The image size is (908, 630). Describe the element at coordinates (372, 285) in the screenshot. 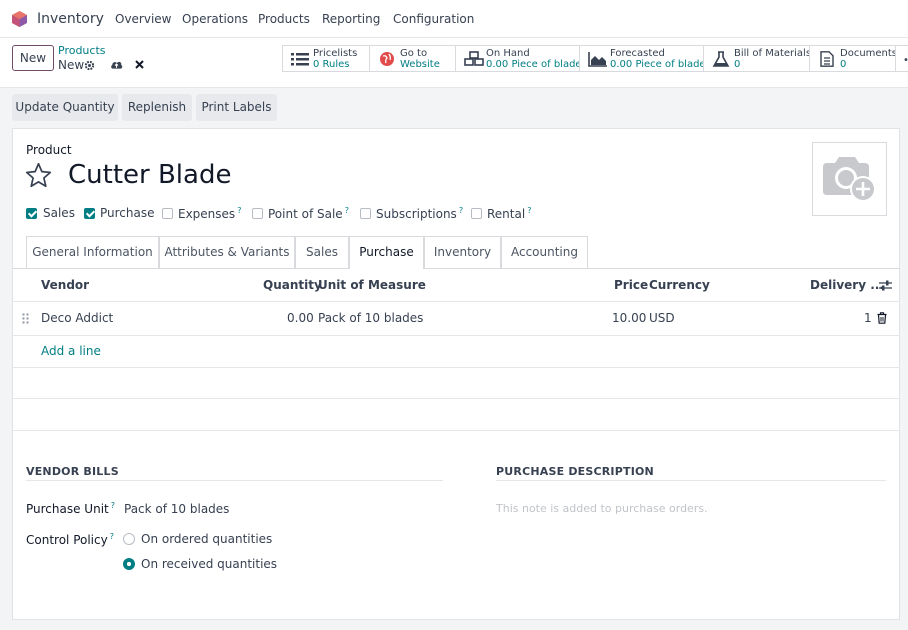

I see `col-unit-of-measure: Unit of Measure` at that location.